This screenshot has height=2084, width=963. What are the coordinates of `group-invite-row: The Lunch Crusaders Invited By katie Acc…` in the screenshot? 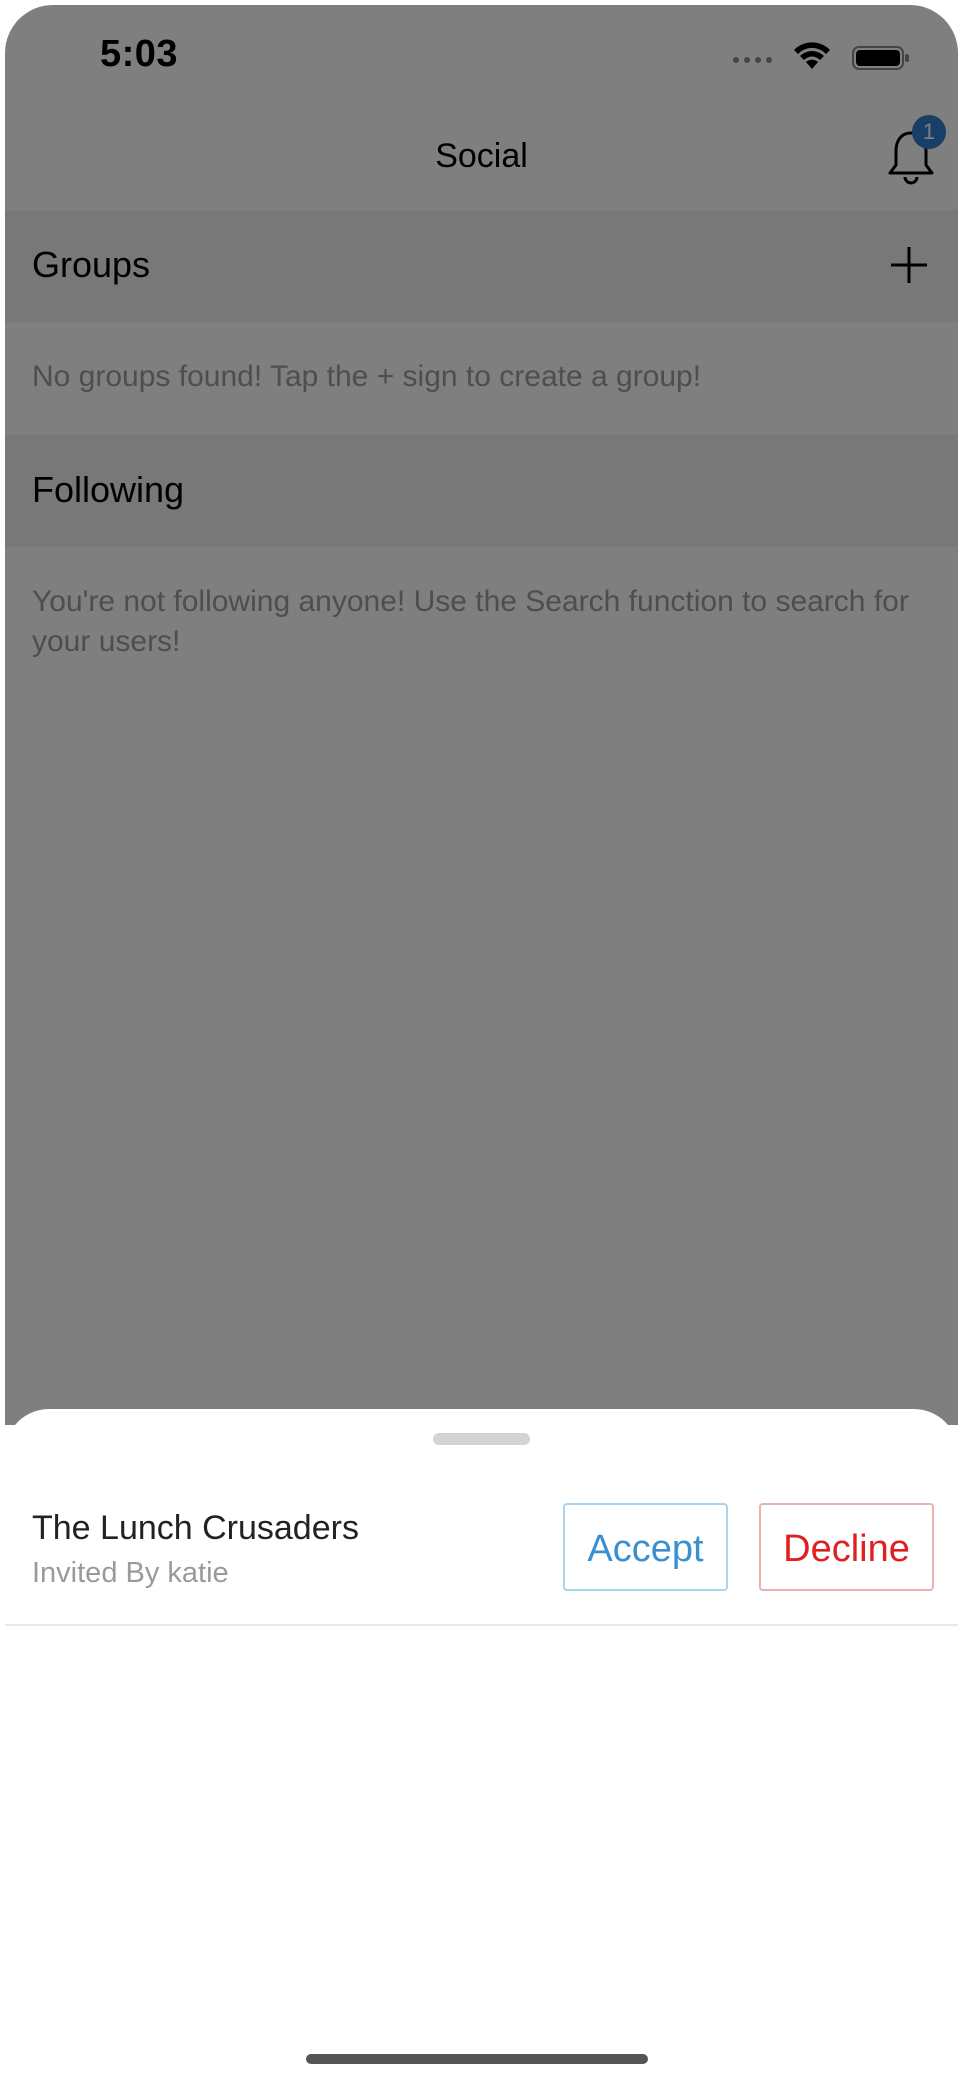 It's located at (481, 1547).